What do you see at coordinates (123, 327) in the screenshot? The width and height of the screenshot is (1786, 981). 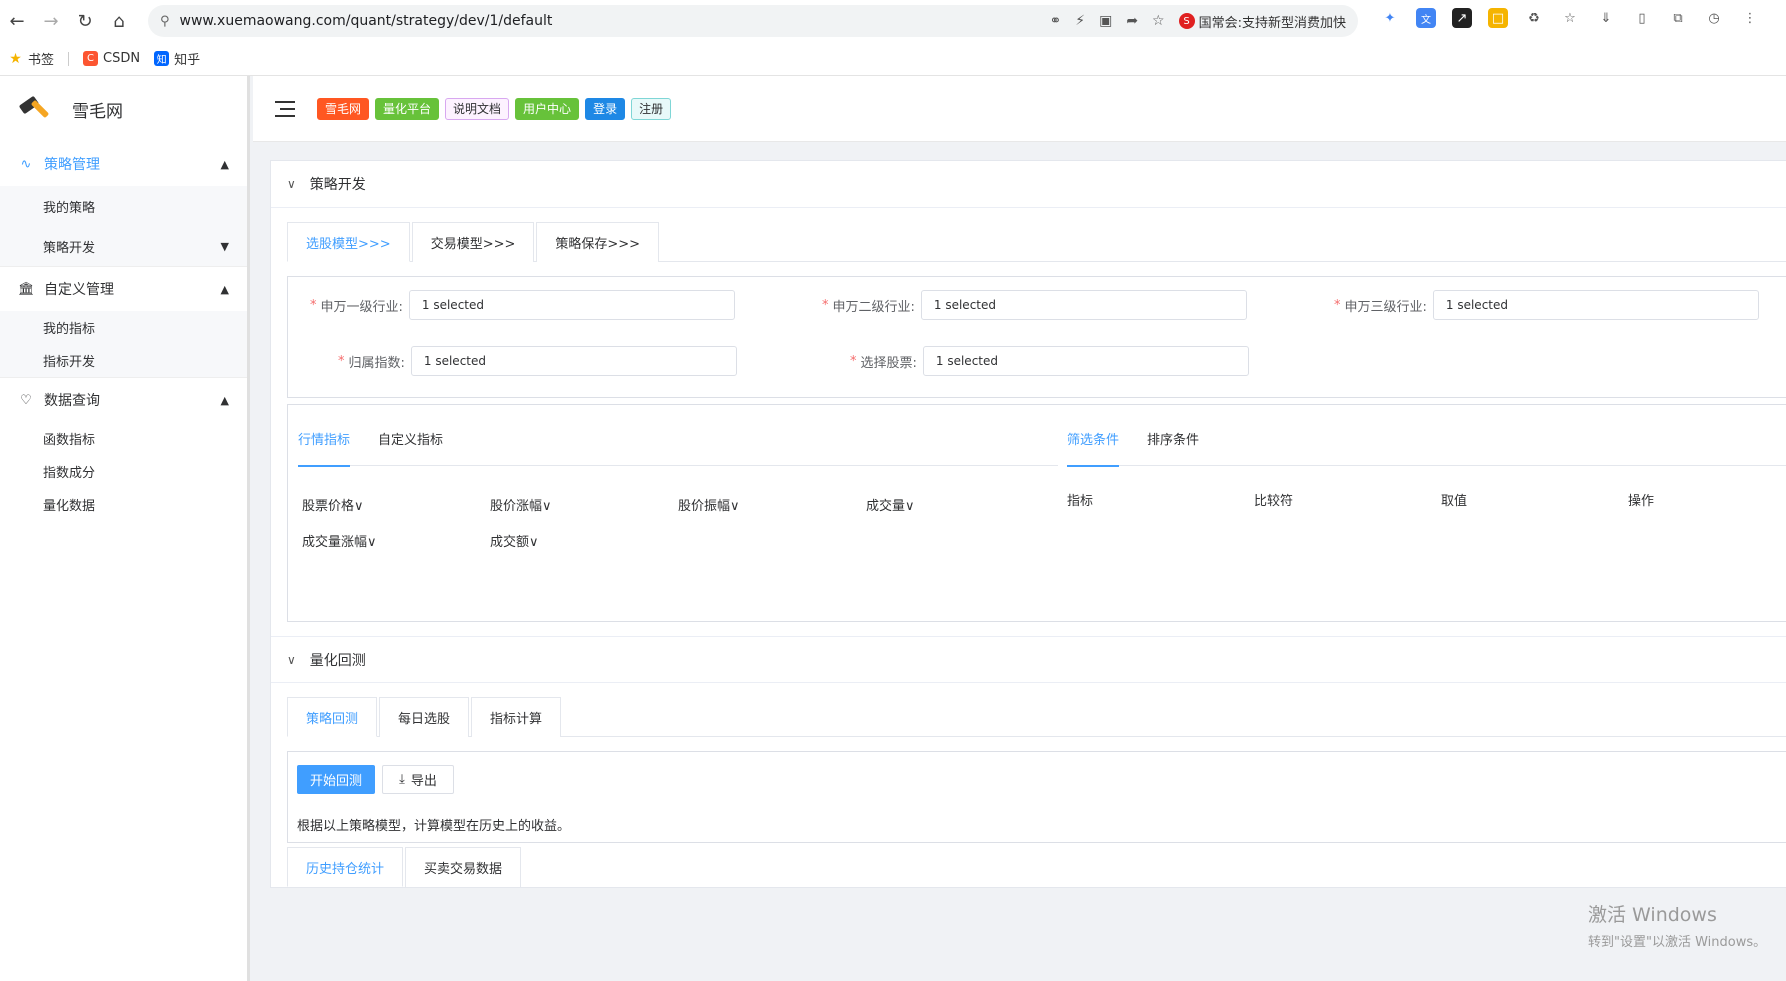 I see `sidebar-item-my-indicators: 我的指标` at bounding box center [123, 327].